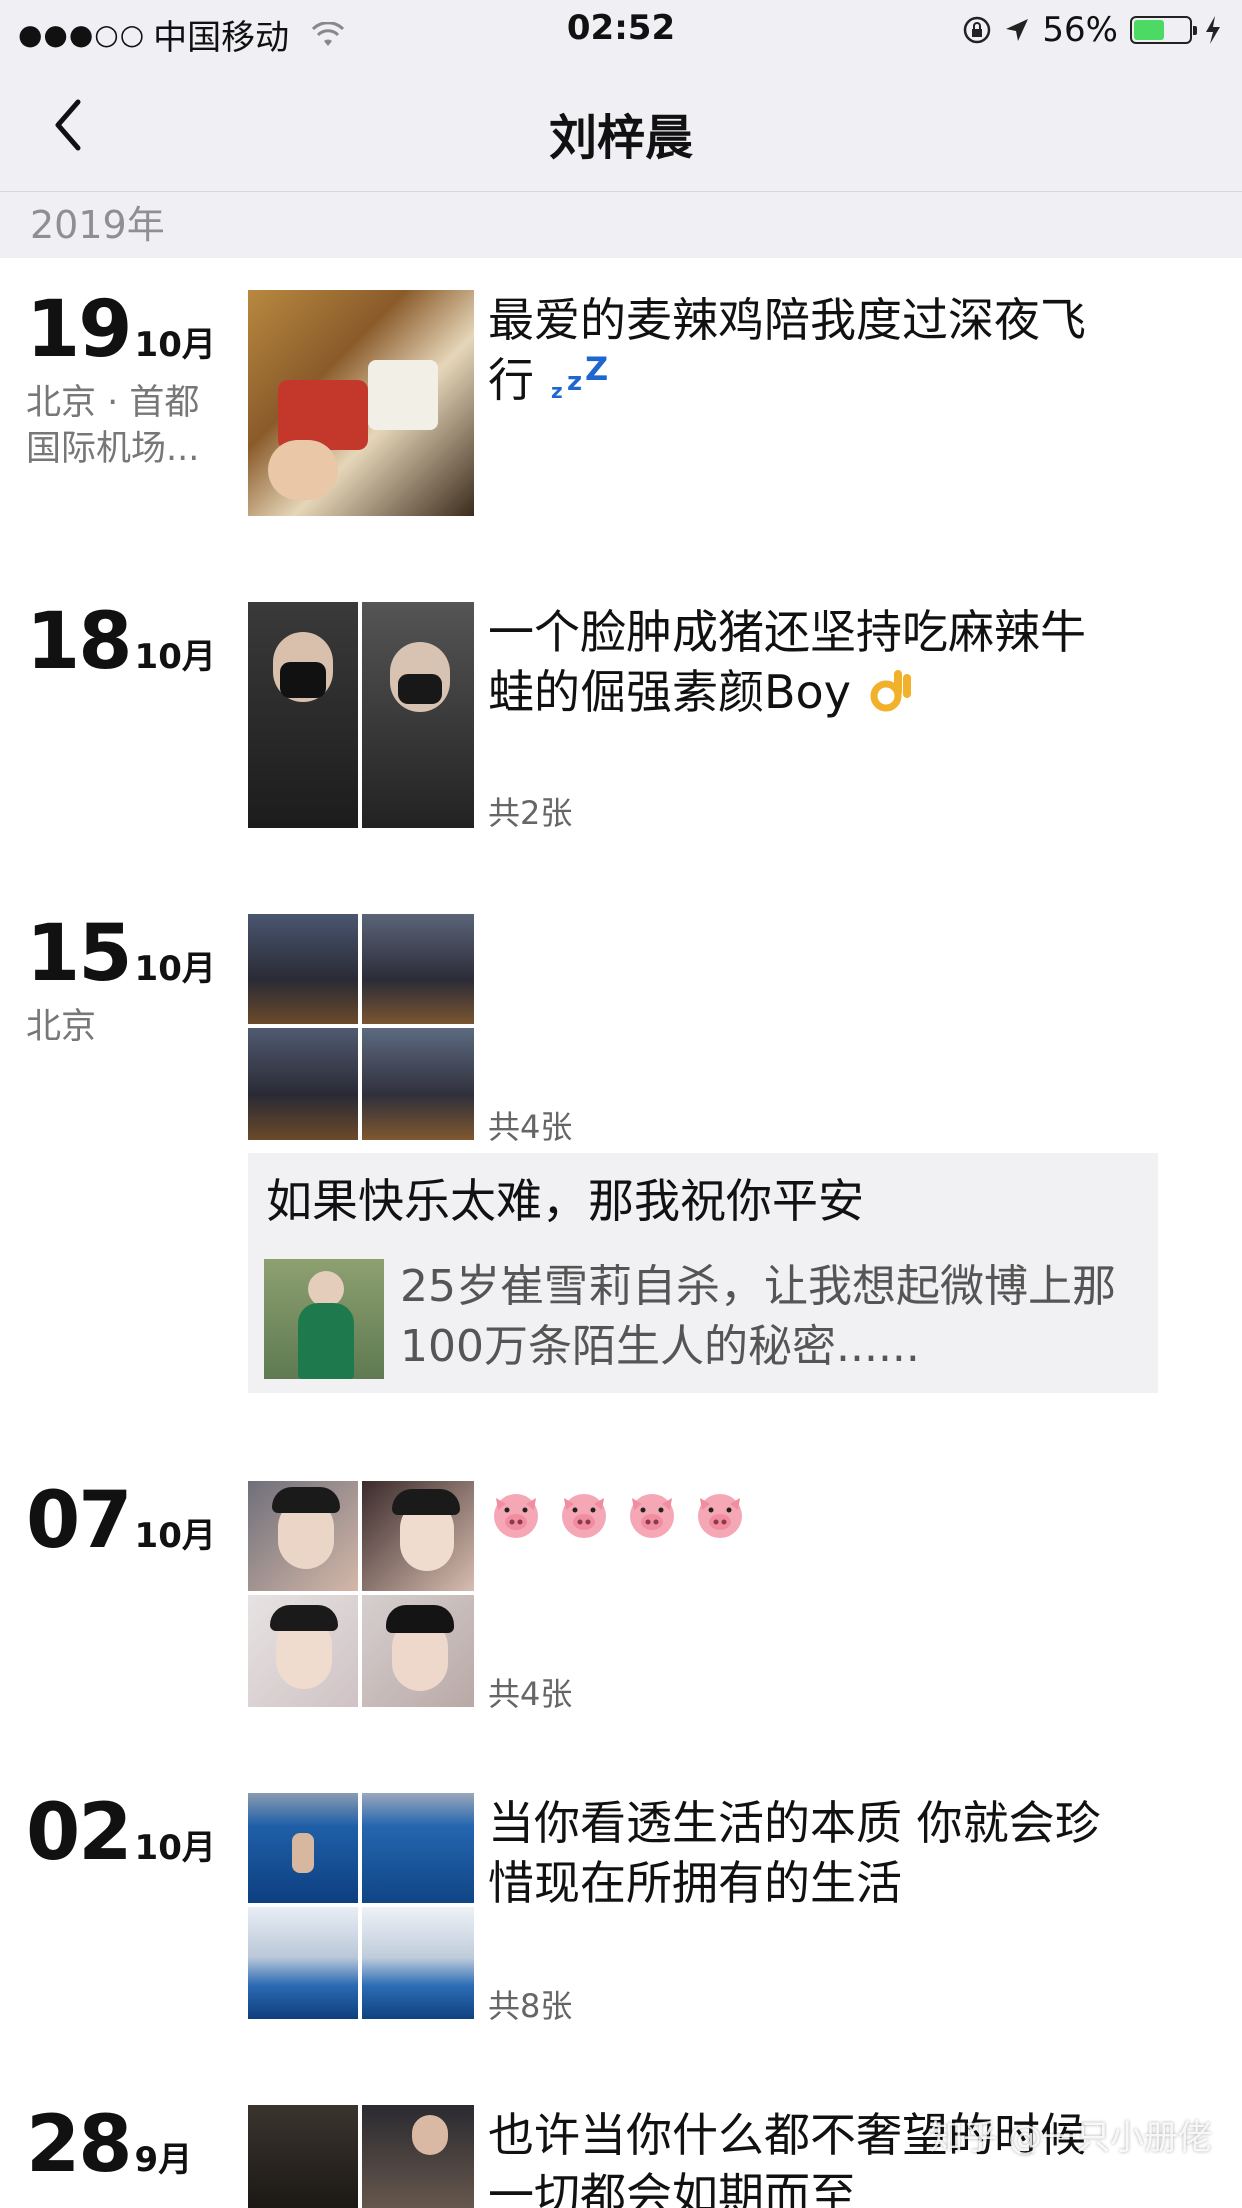 The image size is (1242, 2208). Describe the element at coordinates (79, 642) in the screenshot. I see `entry-day: 18` at that location.